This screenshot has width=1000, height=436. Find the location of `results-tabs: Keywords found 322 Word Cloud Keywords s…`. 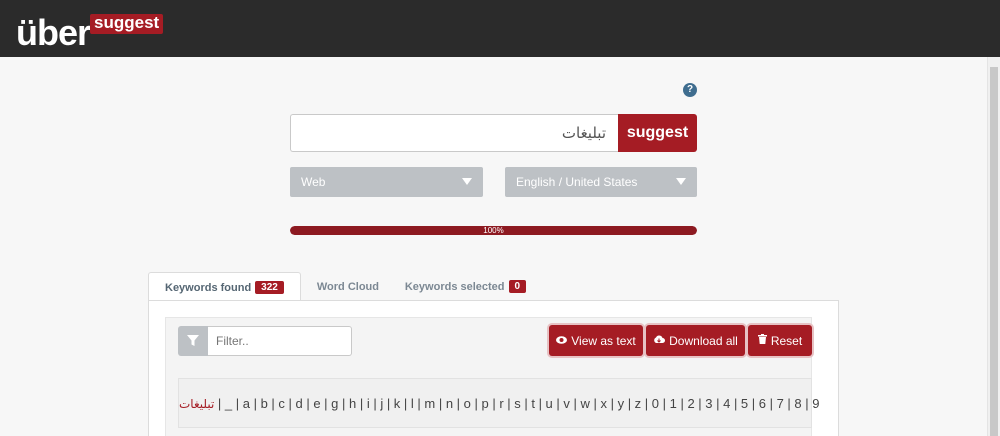

results-tabs: Keywords found 322 Word Cloud Keywords s… is located at coordinates (345, 287).